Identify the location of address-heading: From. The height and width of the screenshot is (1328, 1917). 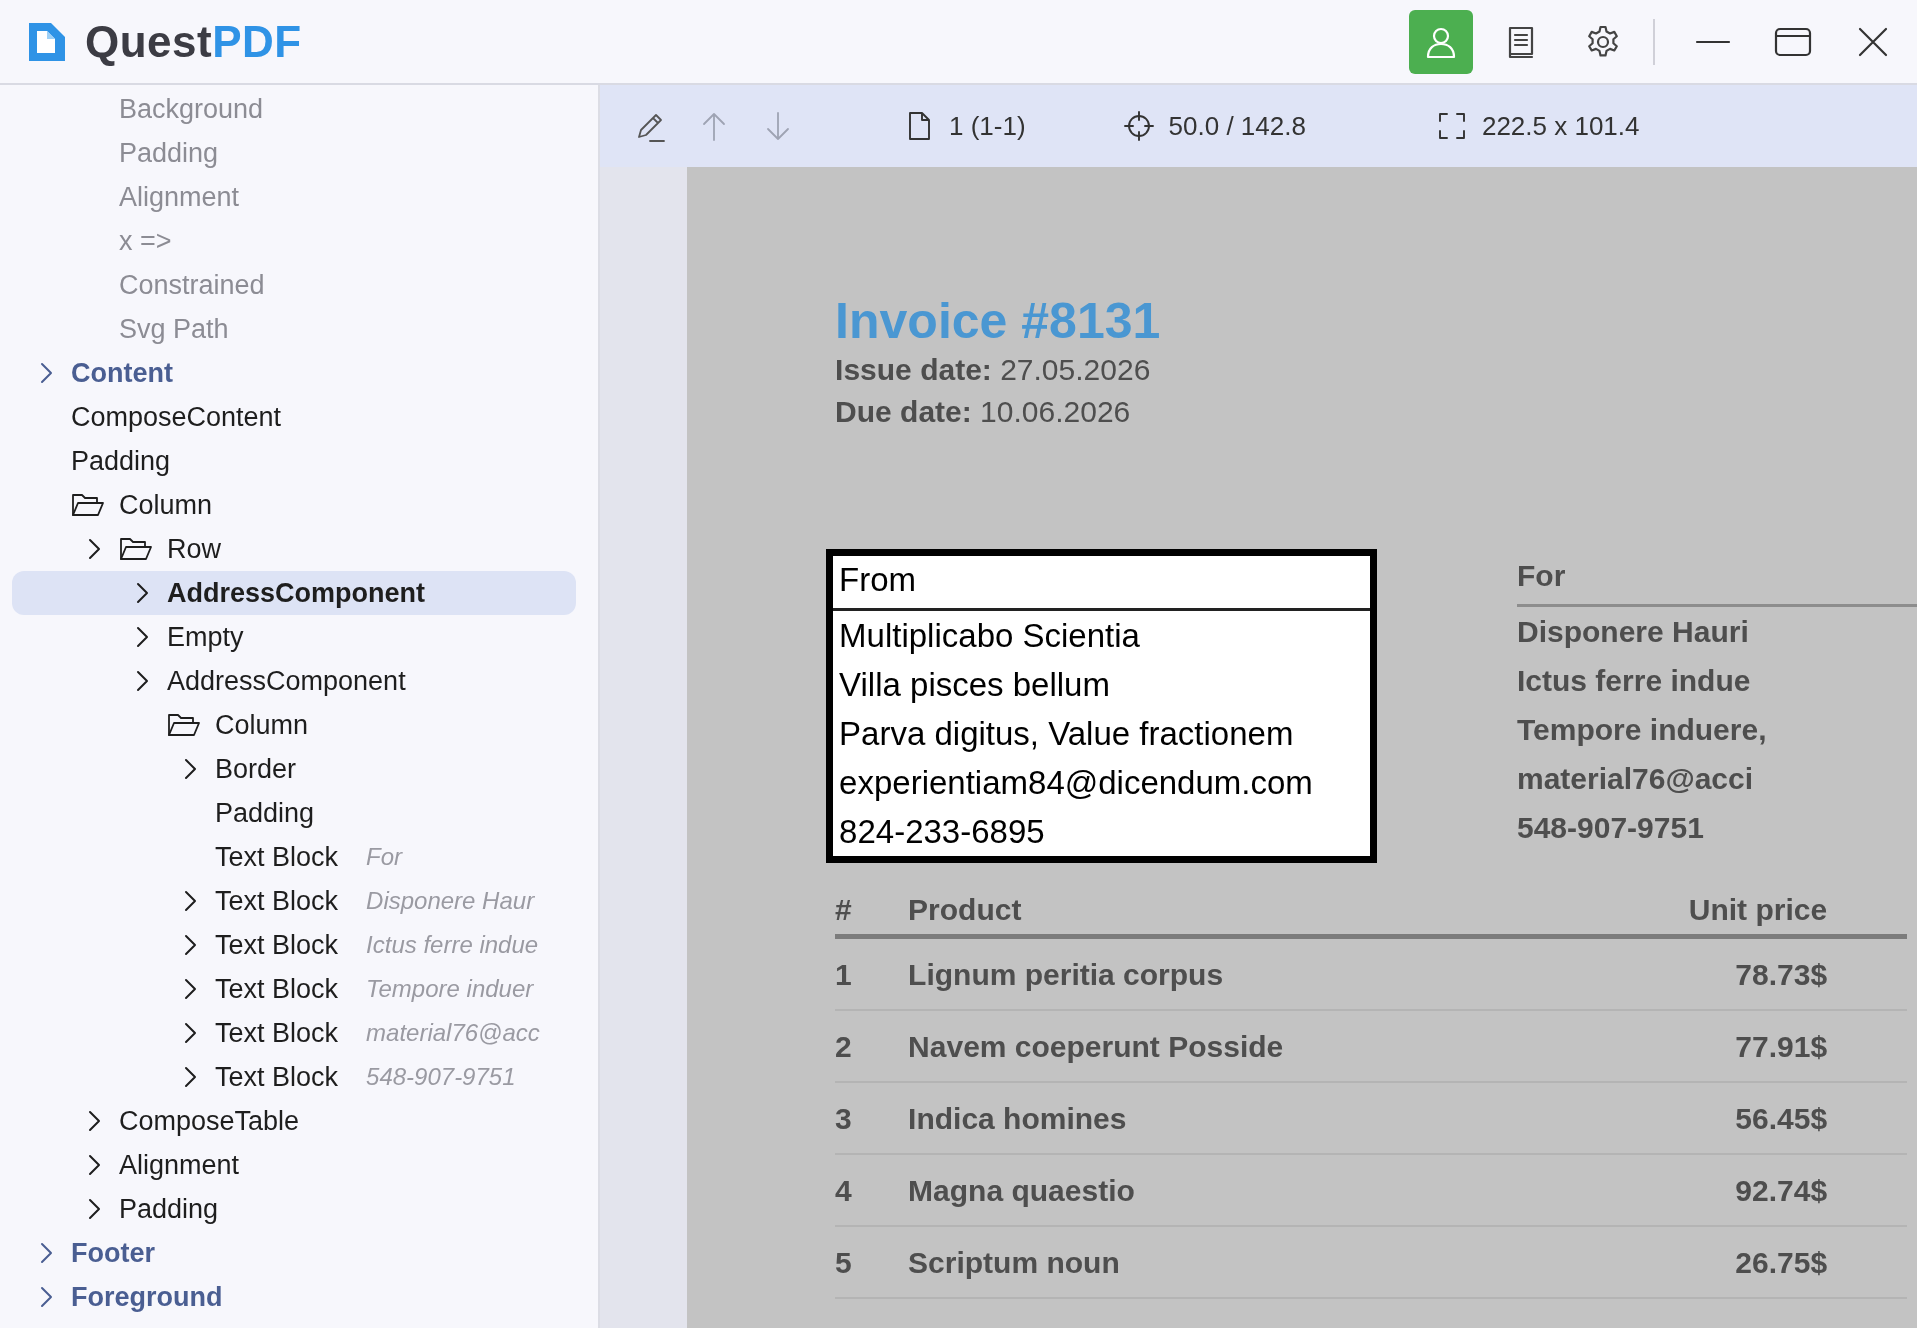
(1101, 583).